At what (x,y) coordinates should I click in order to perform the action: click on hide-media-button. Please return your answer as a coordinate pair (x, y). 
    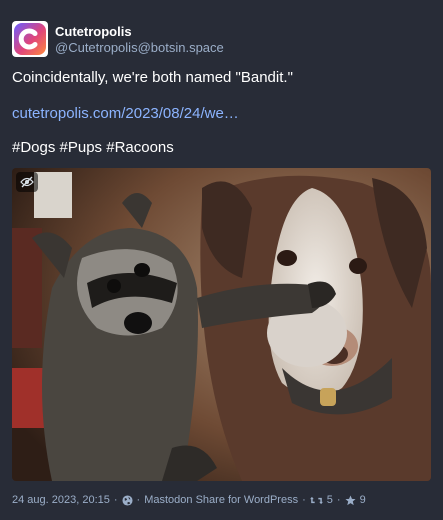
    Looking at the image, I should click on (27, 182).